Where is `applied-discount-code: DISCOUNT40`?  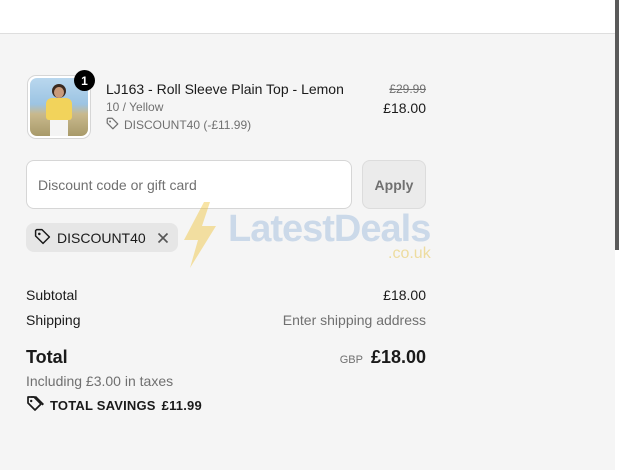 applied-discount-code: DISCOUNT40 is located at coordinates (101, 237).